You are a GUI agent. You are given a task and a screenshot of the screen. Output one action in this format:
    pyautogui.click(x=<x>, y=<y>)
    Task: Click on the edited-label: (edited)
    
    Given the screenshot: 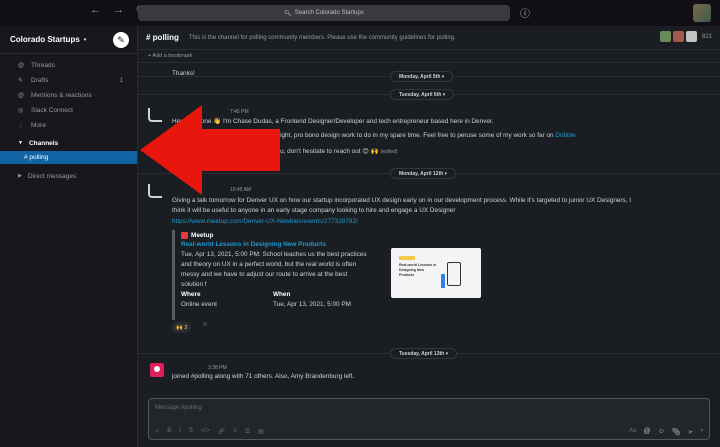 What is the action you would take?
    pyautogui.click(x=389, y=152)
    